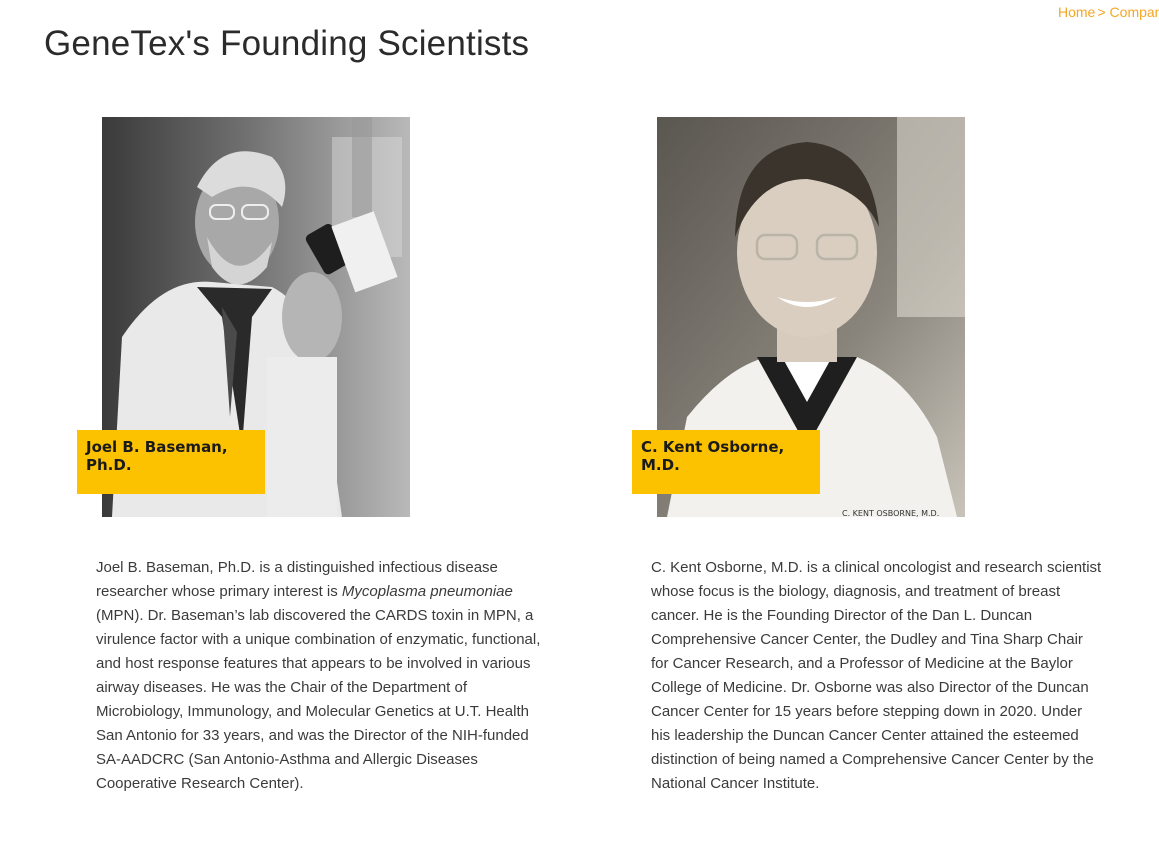 Image resolution: width=1159 pixels, height=854 pixels. What do you see at coordinates (1076, 12) in the screenshot?
I see `breadcrumb-home-link: Home` at bounding box center [1076, 12].